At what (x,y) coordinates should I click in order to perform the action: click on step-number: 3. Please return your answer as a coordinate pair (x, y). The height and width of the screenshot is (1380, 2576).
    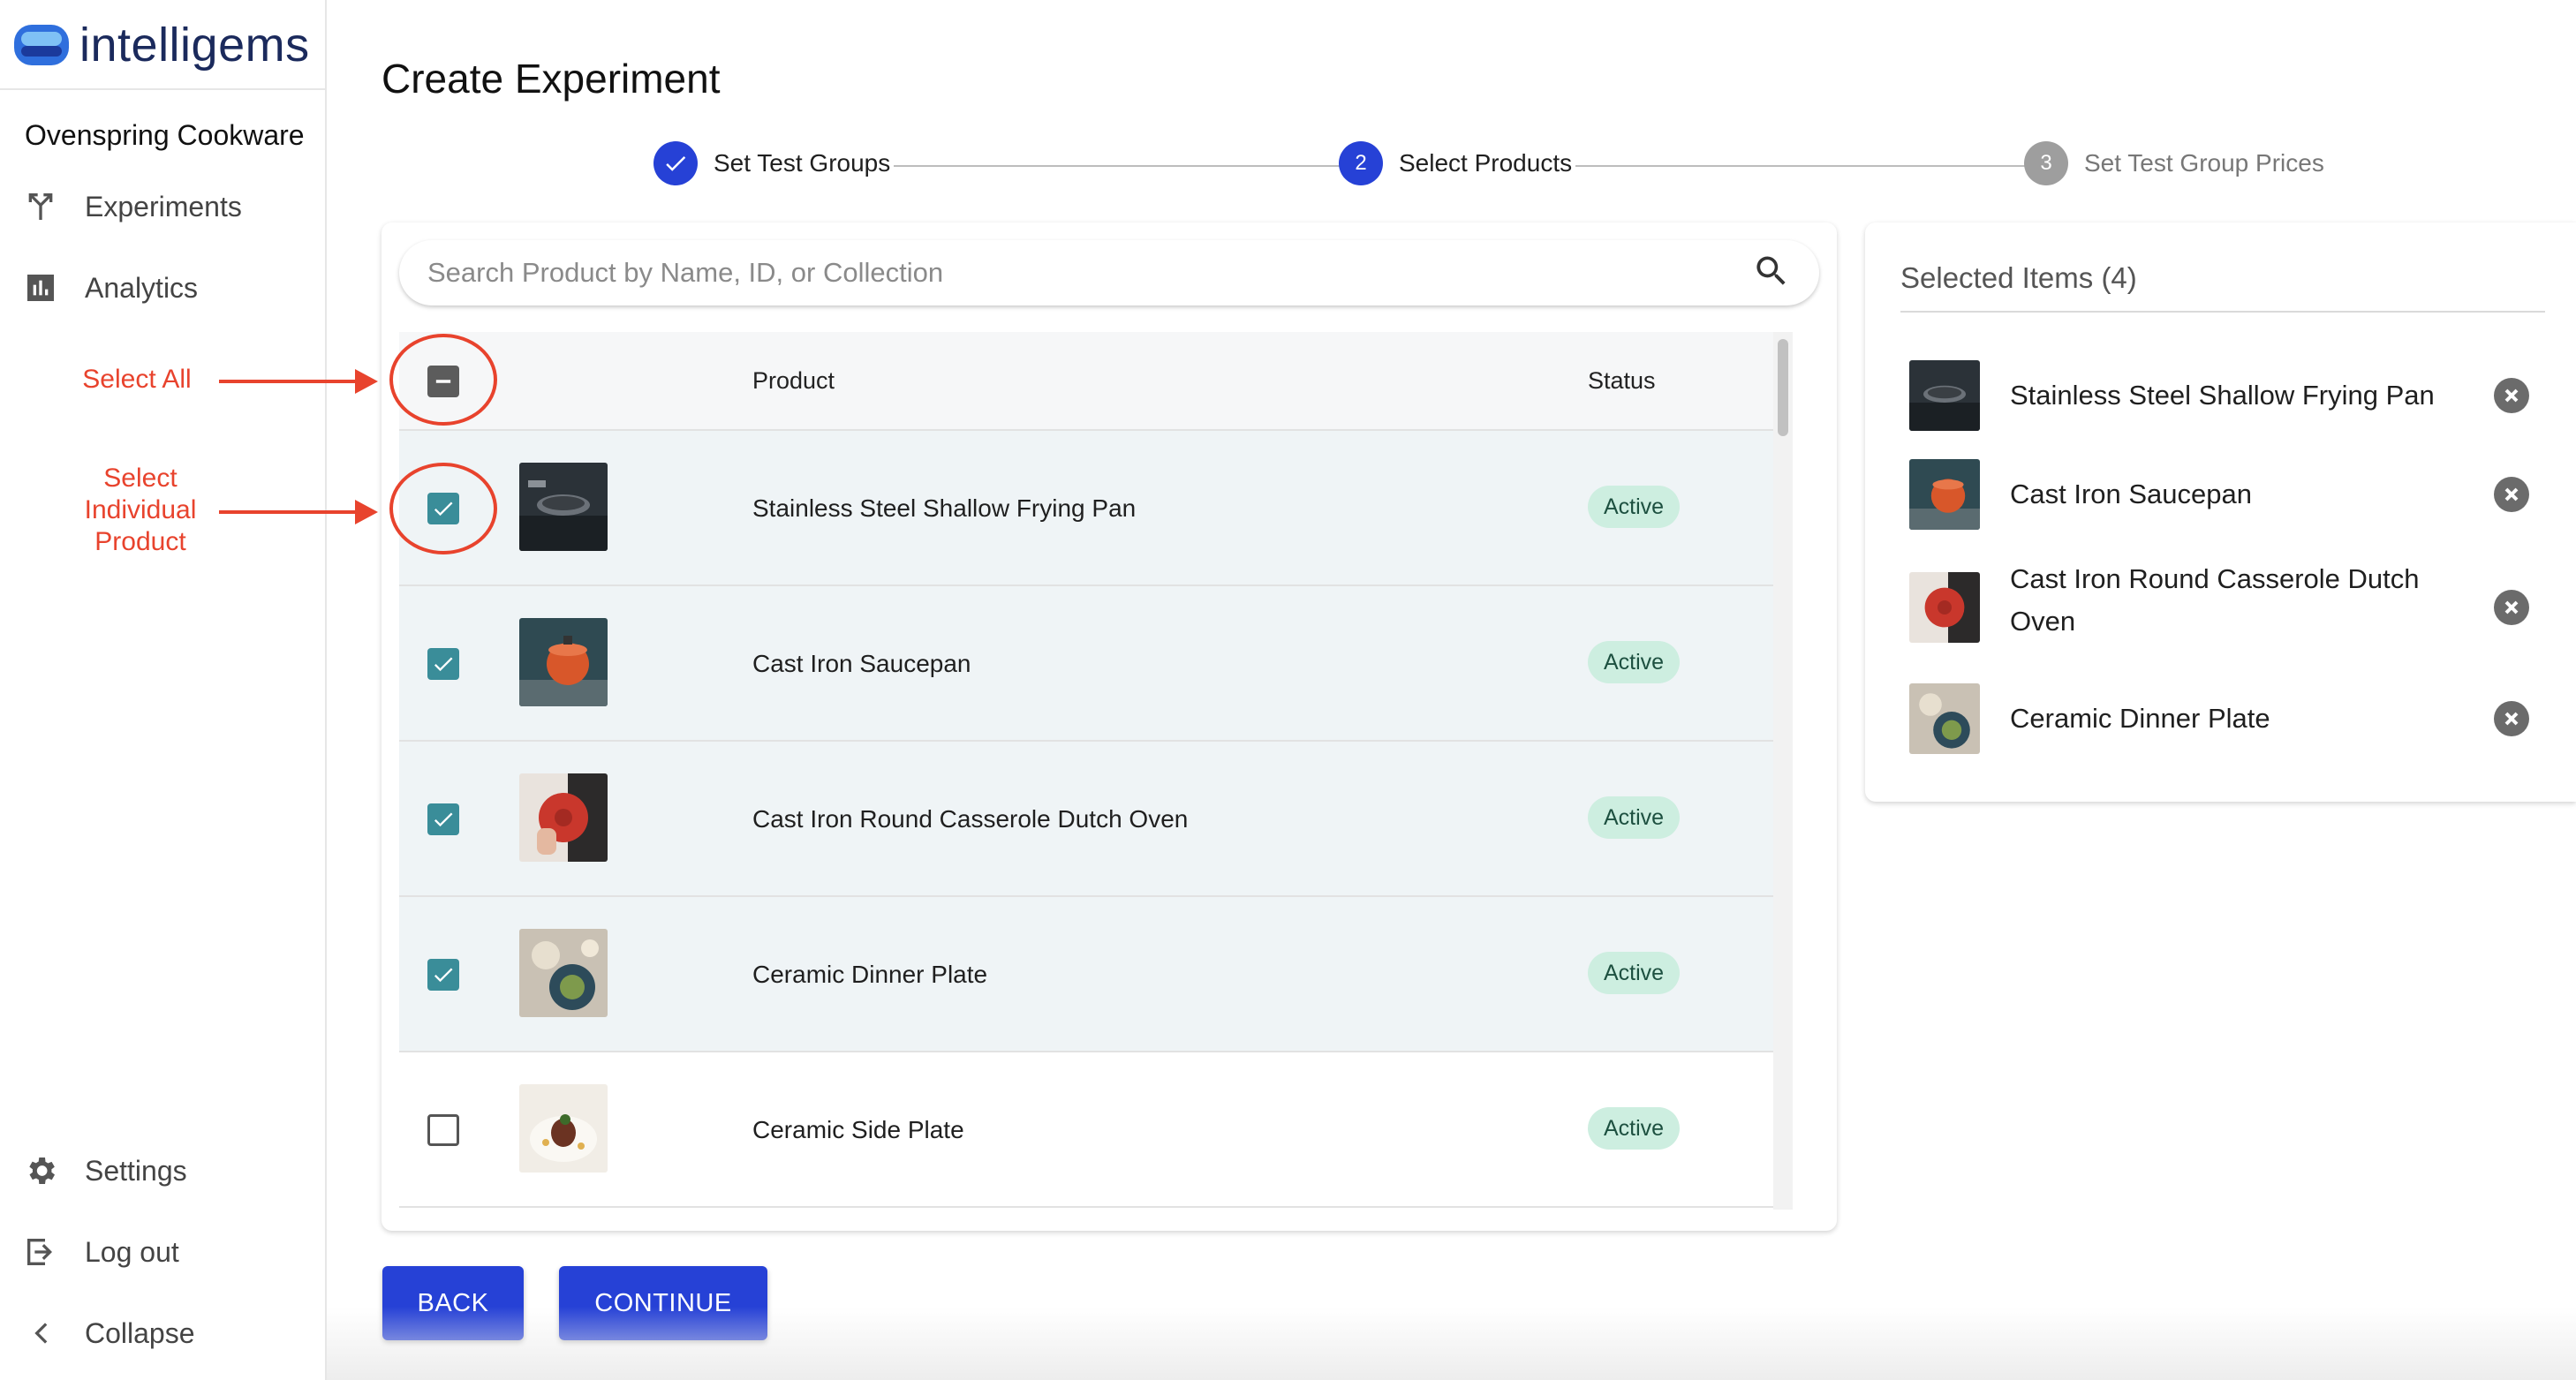
    Looking at the image, I should click on (2046, 163).